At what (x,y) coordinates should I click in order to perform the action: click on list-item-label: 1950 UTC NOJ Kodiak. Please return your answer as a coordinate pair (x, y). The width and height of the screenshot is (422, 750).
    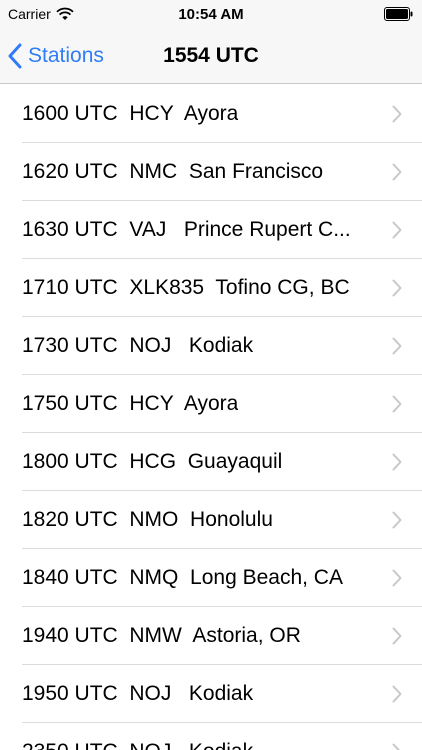
    Looking at the image, I should click on (138, 693).